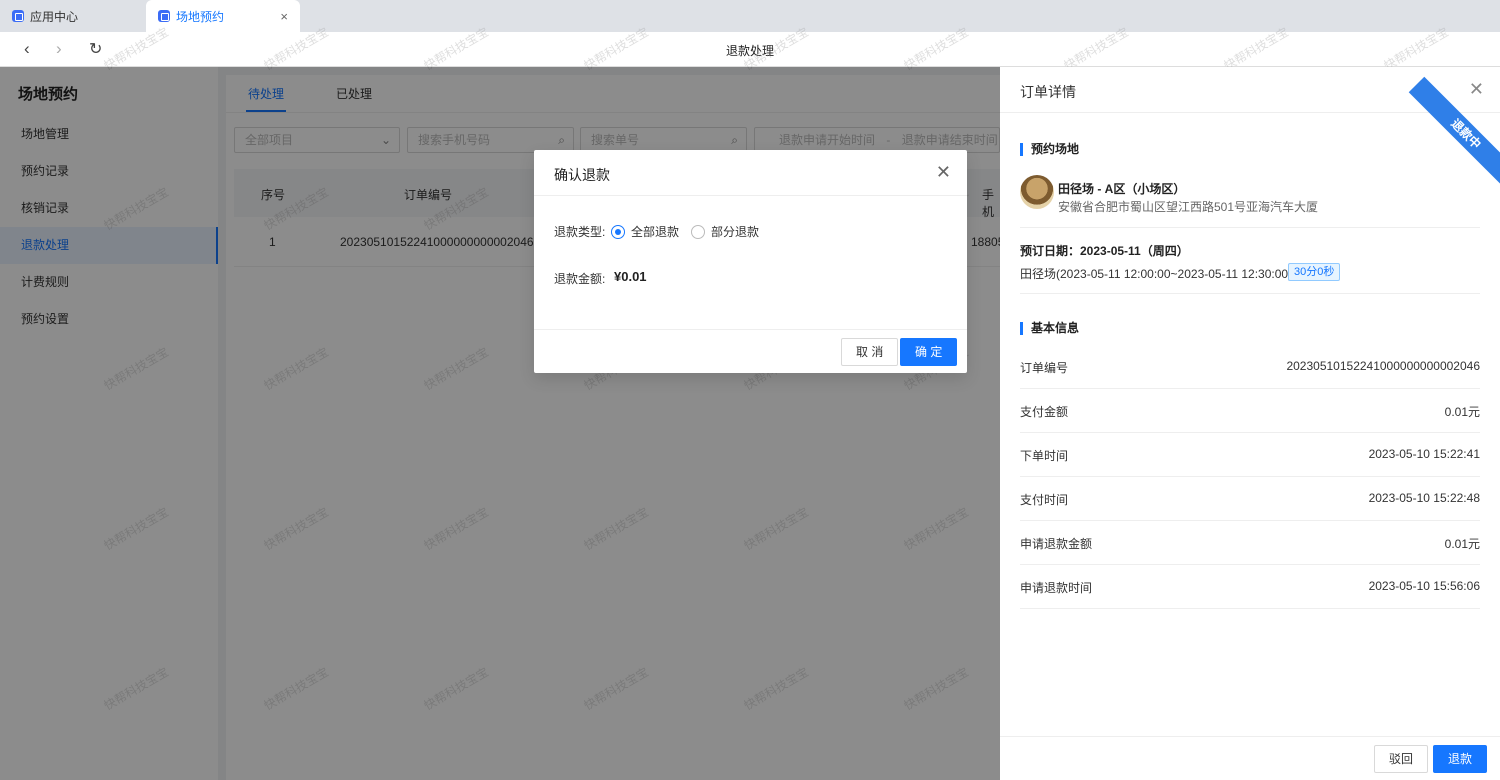 The height and width of the screenshot is (780, 1500). I want to click on browser-tab-venue-booking: 场地预约 ×, so click(223, 16).